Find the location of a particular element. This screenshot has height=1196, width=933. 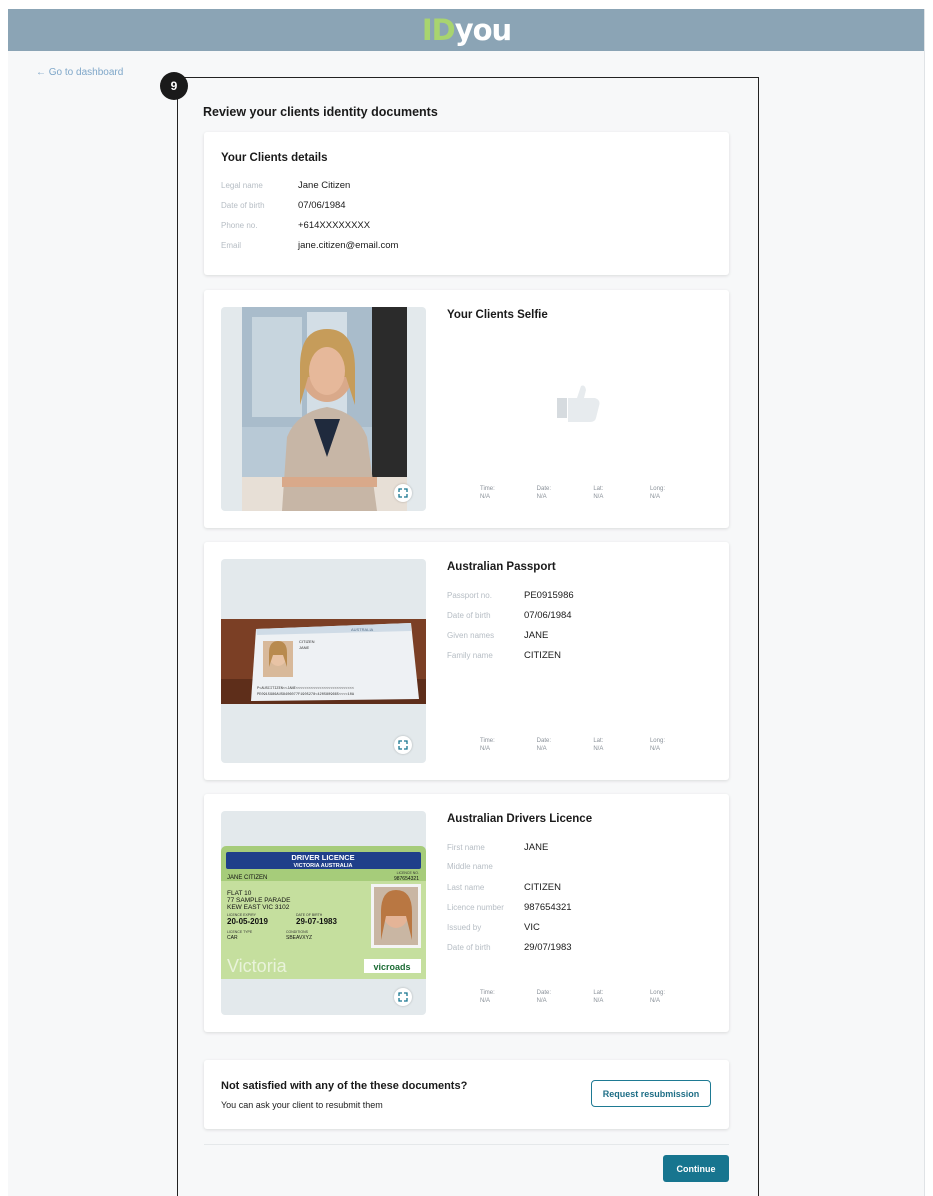

field-value: 29/07/1983 is located at coordinates (548, 947).